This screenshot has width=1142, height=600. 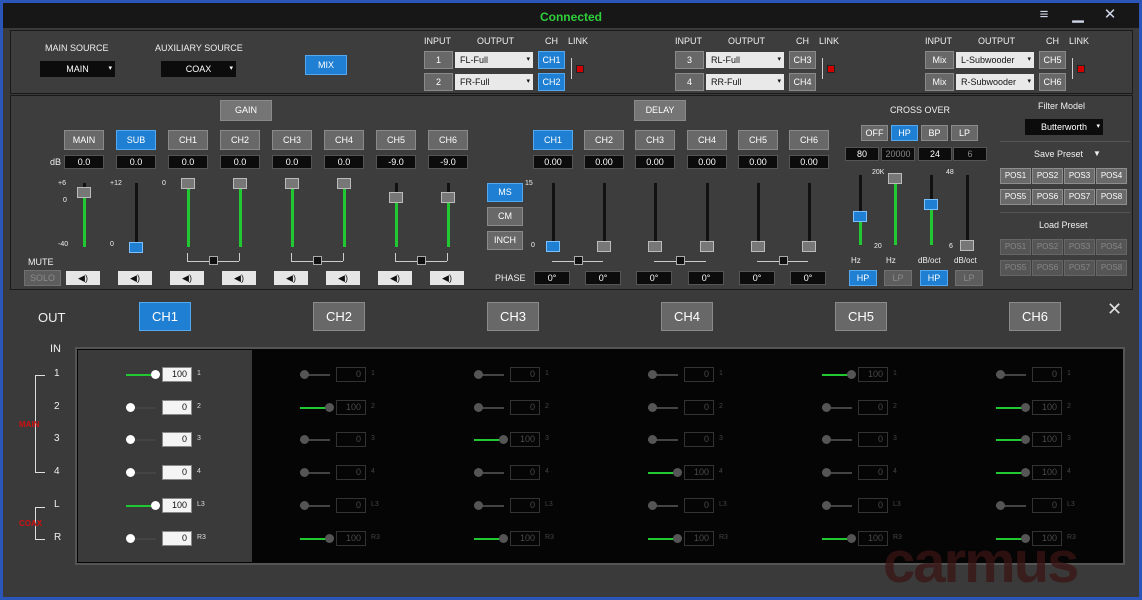 I want to click on crossover-hp-button: HP, so click(x=934, y=278).